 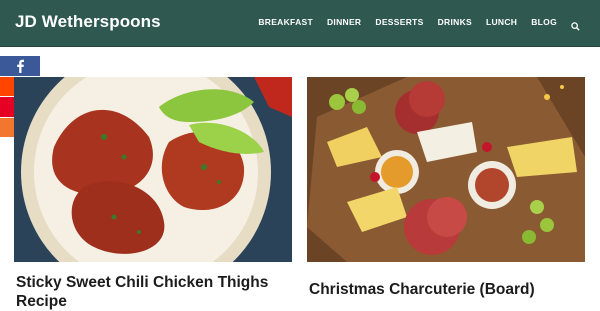 What do you see at coordinates (501, 22) in the screenshot?
I see `nav-lunch: LUNCH` at bounding box center [501, 22].